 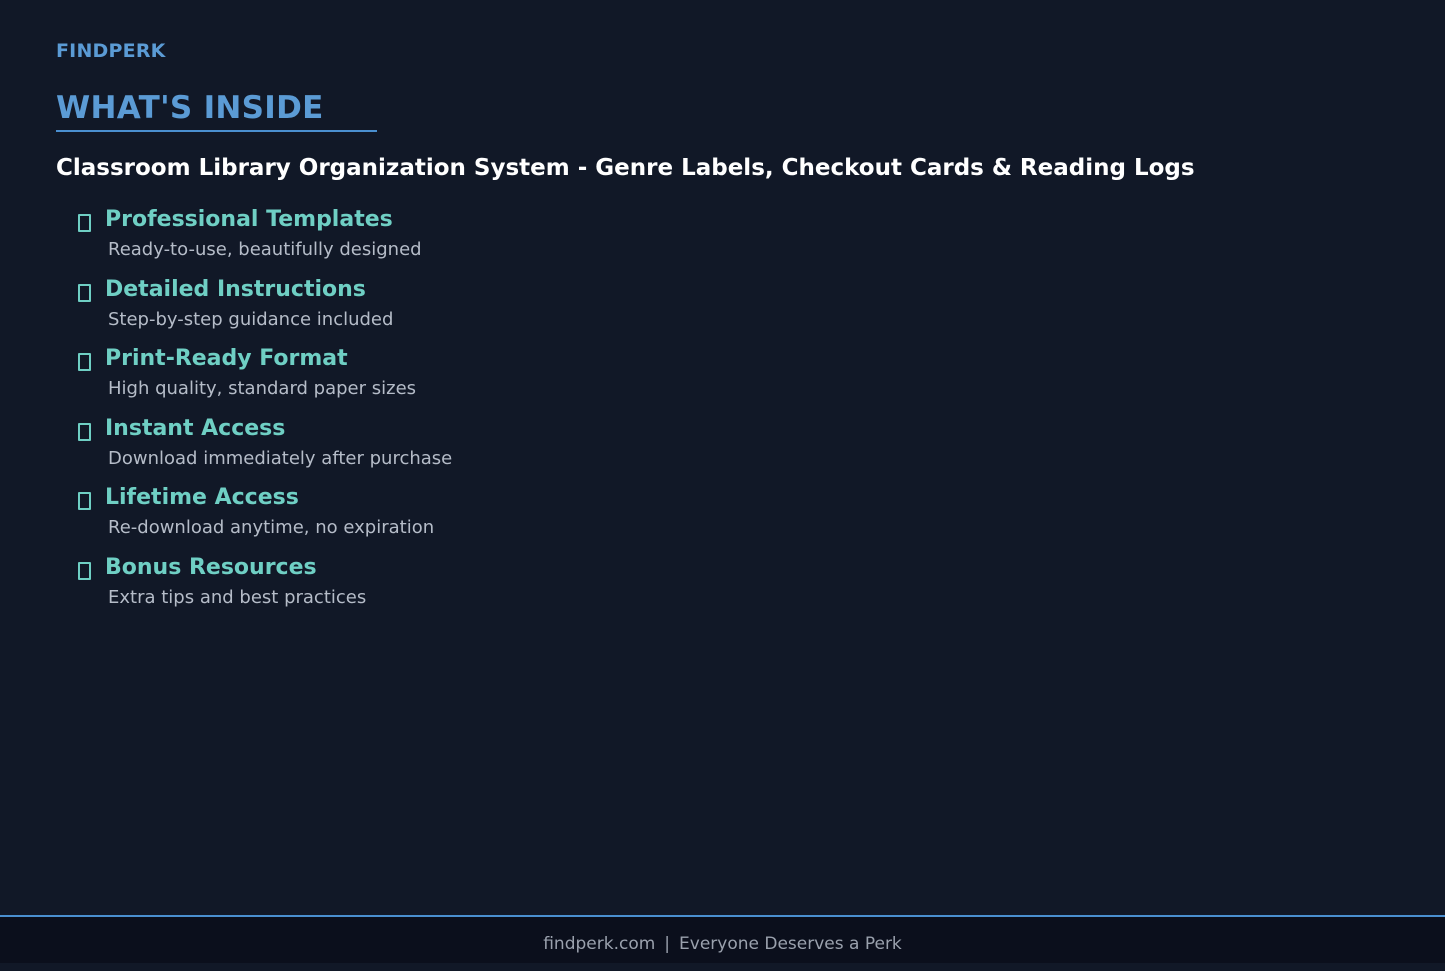 I want to click on footer-tagline: Everyone Deserves a Perk, so click(x=790, y=944).